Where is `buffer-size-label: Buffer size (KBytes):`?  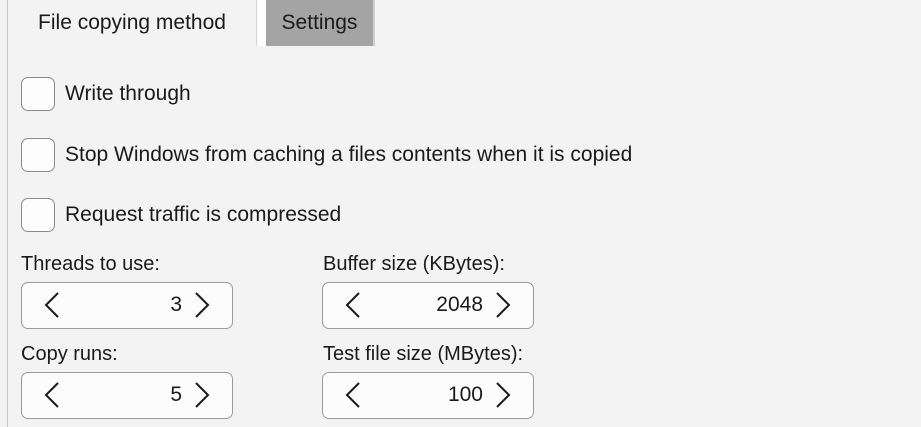
buffer-size-label: Buffer size (KBytes): is located at coordinates (414, 264).